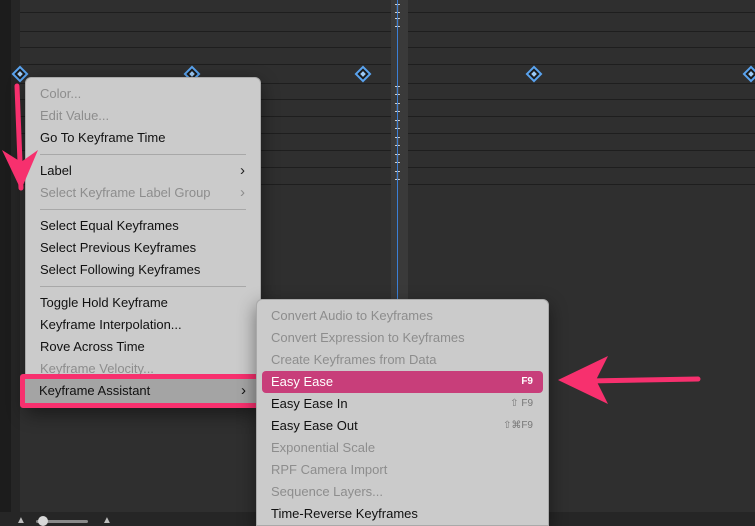 This screenshot has width=755, height=526. I want to click on menu-item-select-previous-keyframes: Select Previous Keyframes, so click(143, 248).